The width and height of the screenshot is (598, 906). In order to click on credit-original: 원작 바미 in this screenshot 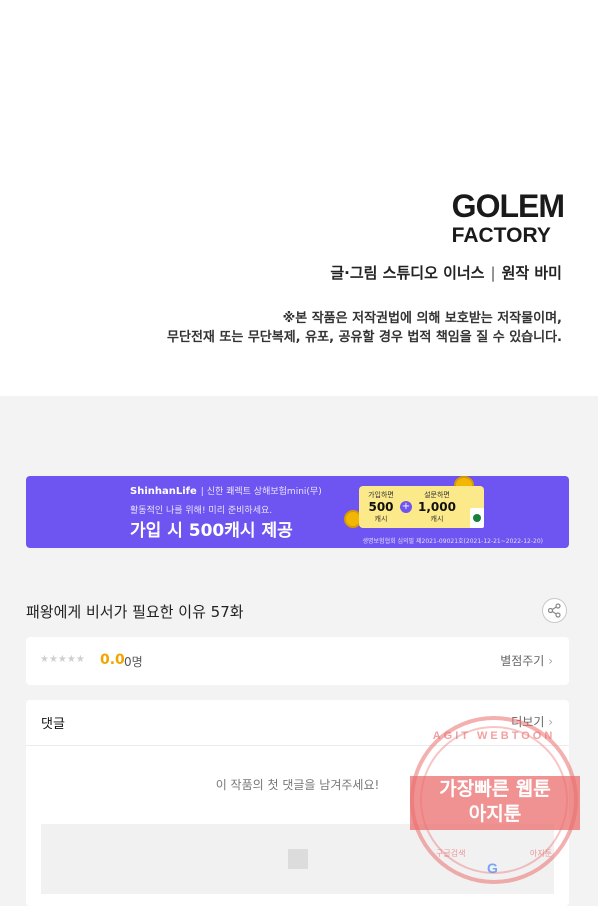, I will do `click(531, 273)`.